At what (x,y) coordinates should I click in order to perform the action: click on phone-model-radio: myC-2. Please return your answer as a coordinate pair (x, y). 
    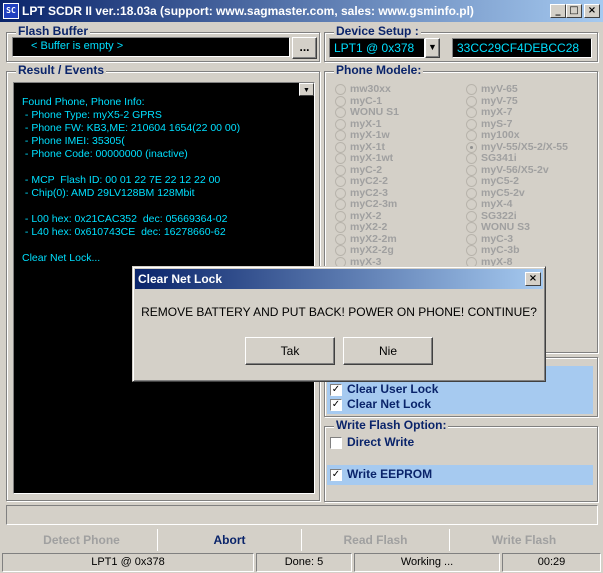
    Looking at the image, I should click on (397, 170).